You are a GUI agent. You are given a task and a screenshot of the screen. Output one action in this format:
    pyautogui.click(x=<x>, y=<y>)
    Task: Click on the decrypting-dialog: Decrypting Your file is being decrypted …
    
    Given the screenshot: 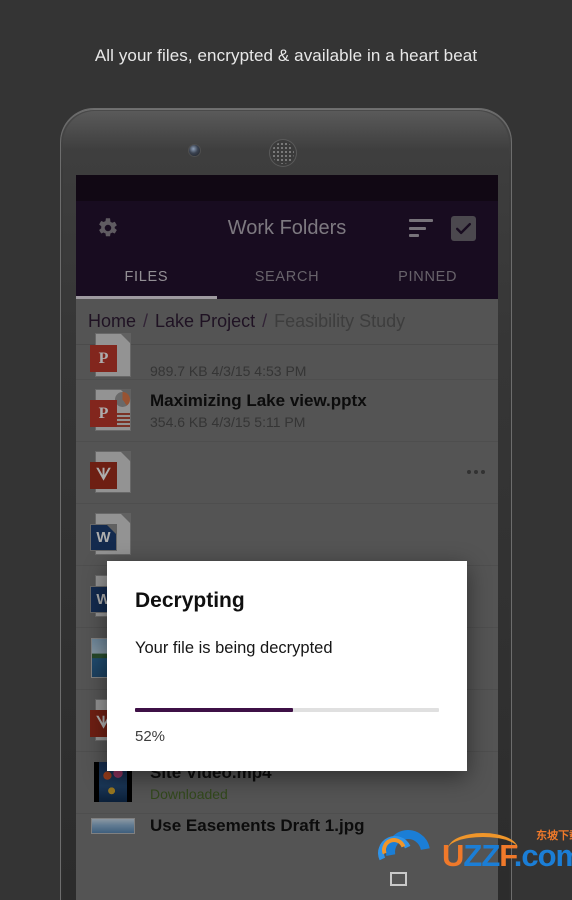 What is the action you would take?
    pyautogui.click(x=287, y=666)
    